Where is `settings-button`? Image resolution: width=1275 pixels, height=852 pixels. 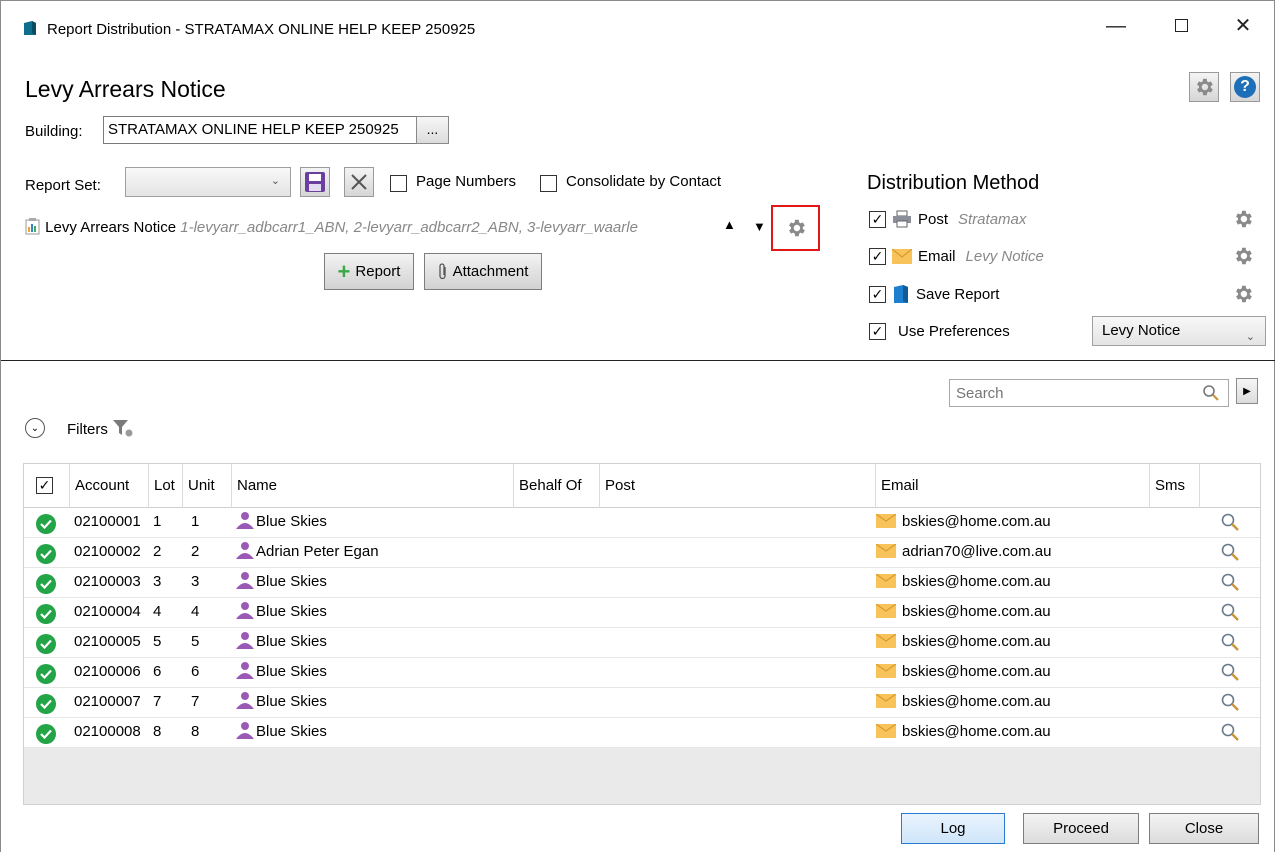
settings-button is located at coordinates (1204, 87).